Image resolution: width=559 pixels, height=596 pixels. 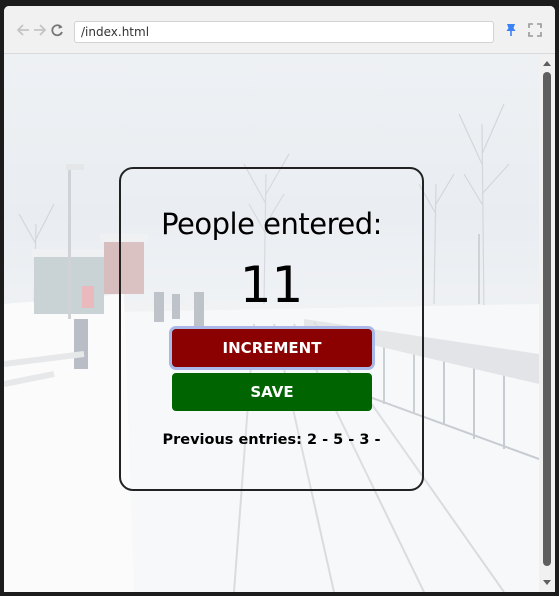 What do you see at coordinates (535, 30) in the screenshot?
I see `fullscreen-icon` at bounding box center [535, 30].